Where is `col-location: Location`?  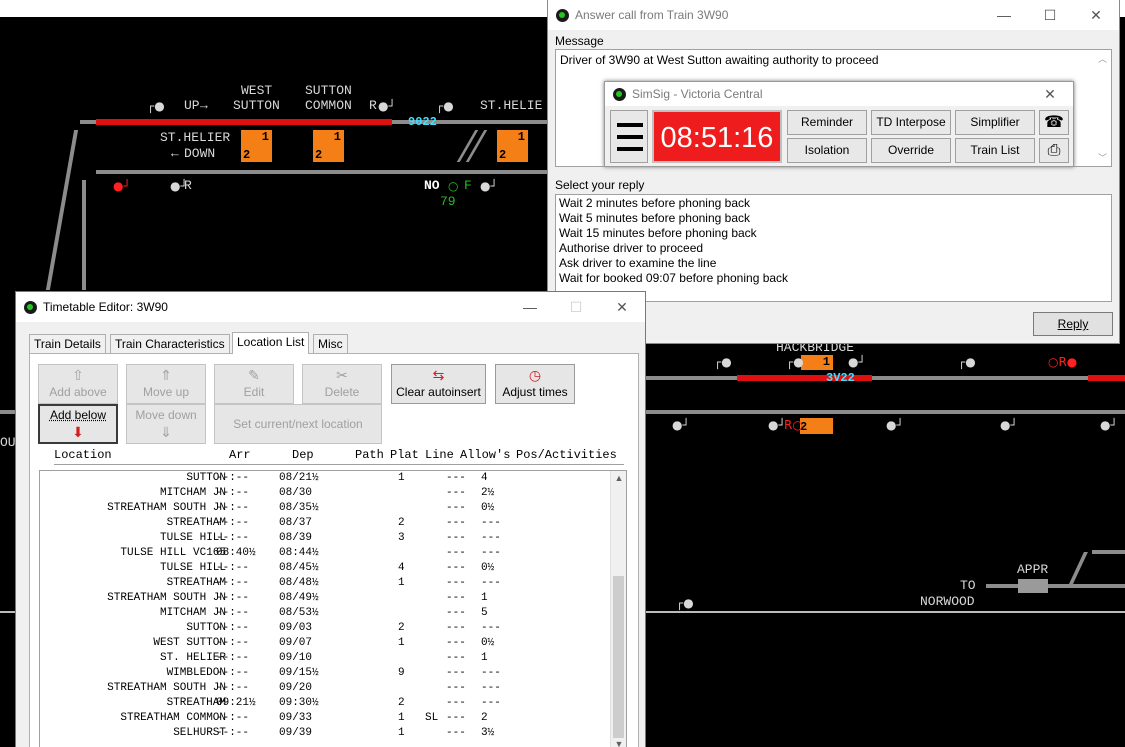
col-location: Location is located at coordinates (83, 455).